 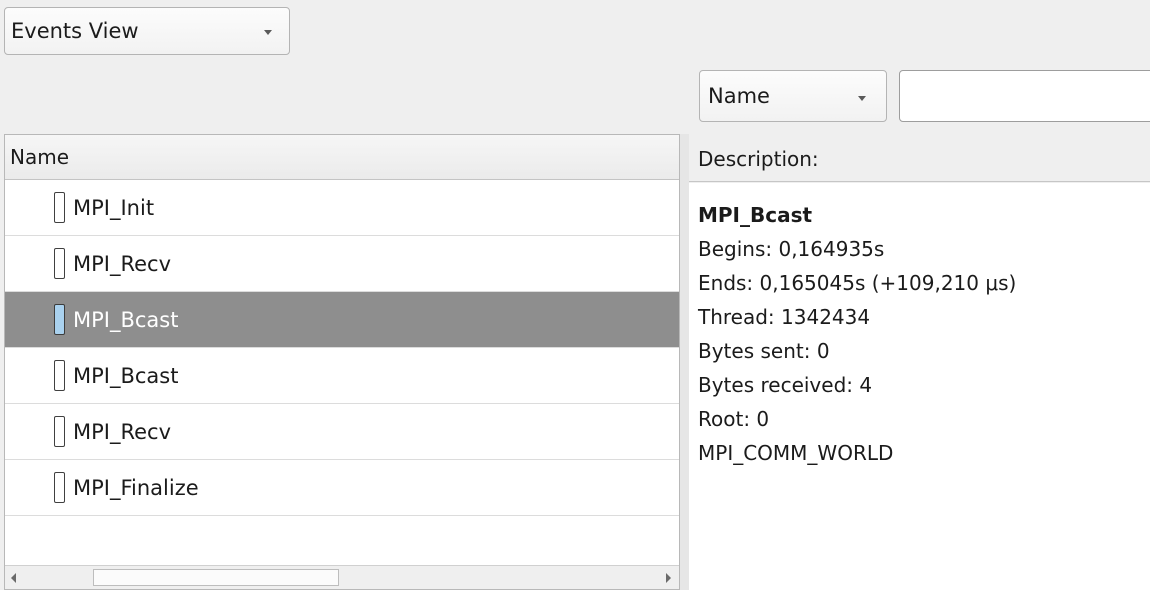 What do you see at coordinates (216, 577) in the screenshot?
I see `scrollbar-thumb` at bounding box center [216, 577].